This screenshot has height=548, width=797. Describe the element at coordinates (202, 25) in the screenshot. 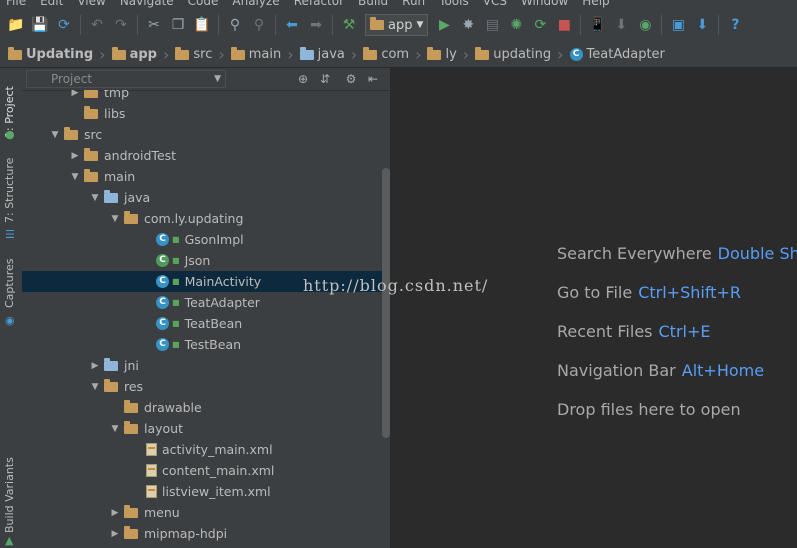

I see `paste-icon: 📋` at that location.